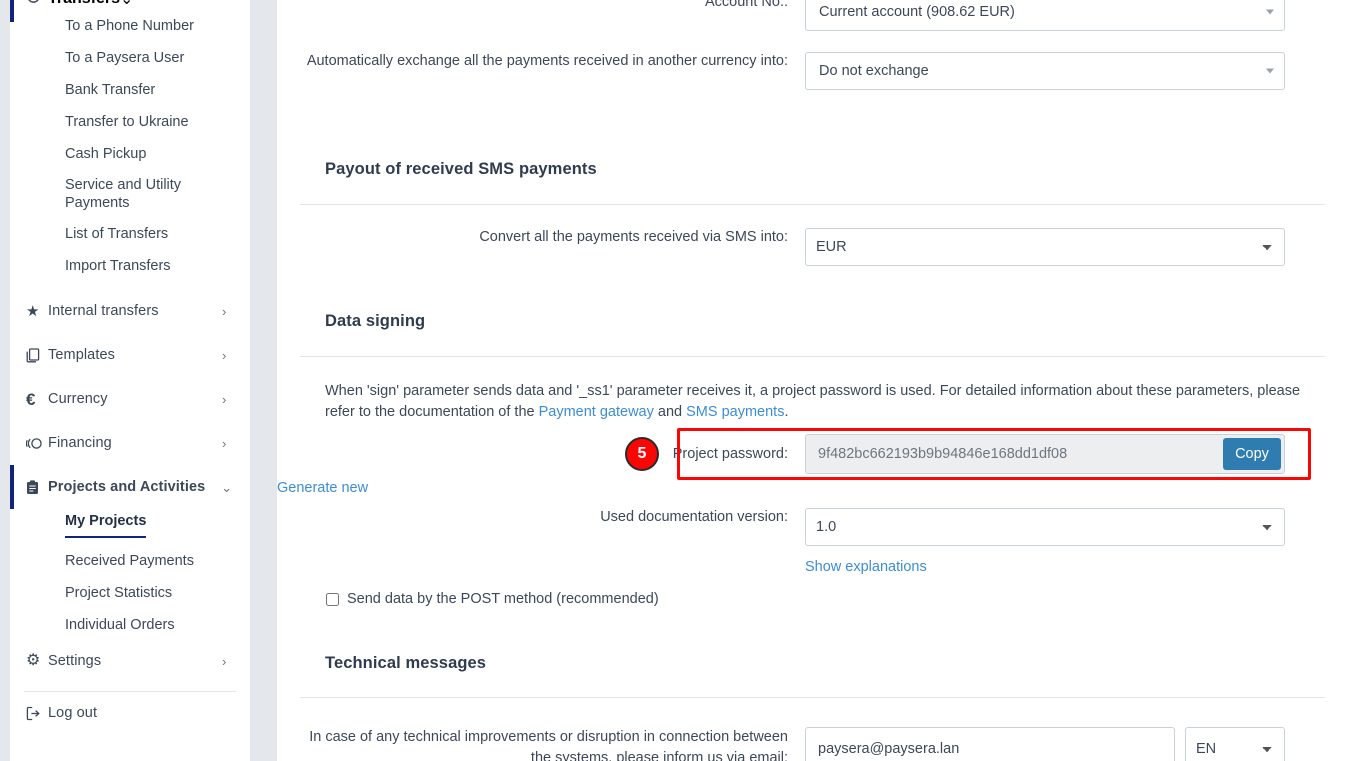 The height and width of the screenshot is (761, 1365). Describe the element at coordinates (119, 592) in the screenshot. I see `sidebar-sublabel: Project Statistics` at that location.